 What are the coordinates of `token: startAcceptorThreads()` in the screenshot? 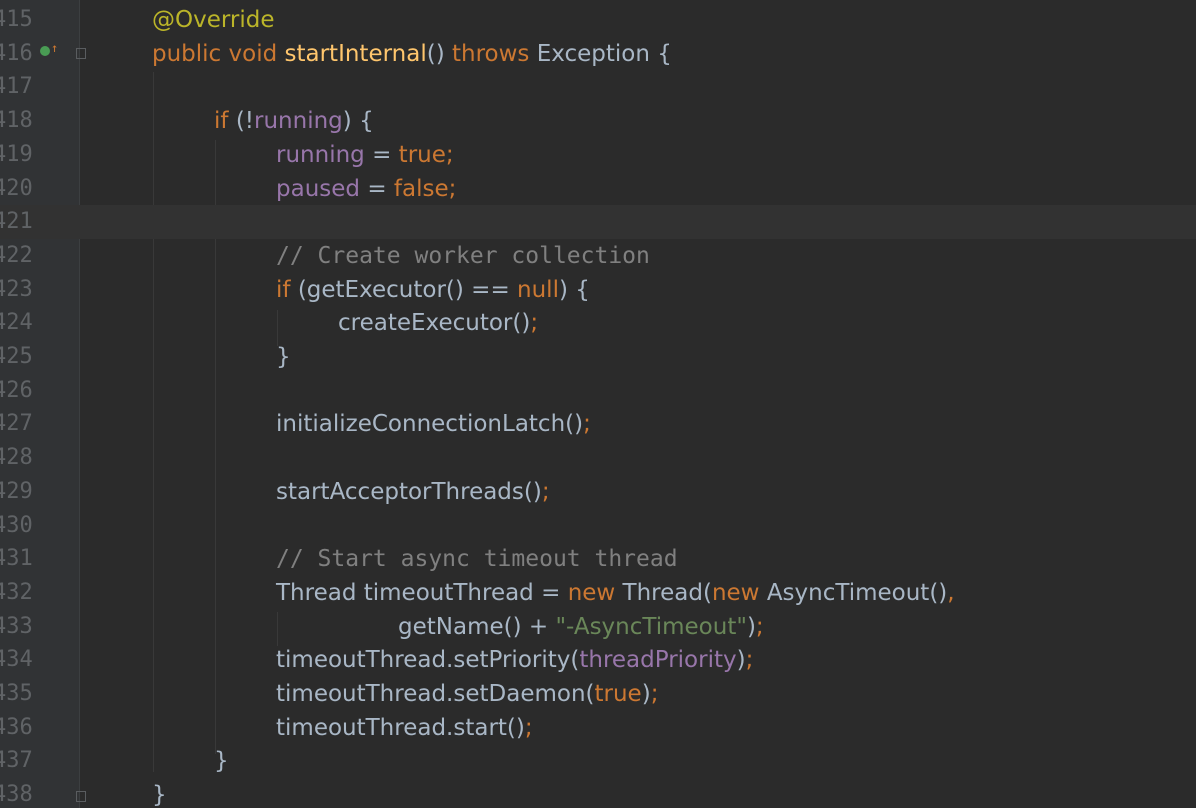 It's located at (409, 491).